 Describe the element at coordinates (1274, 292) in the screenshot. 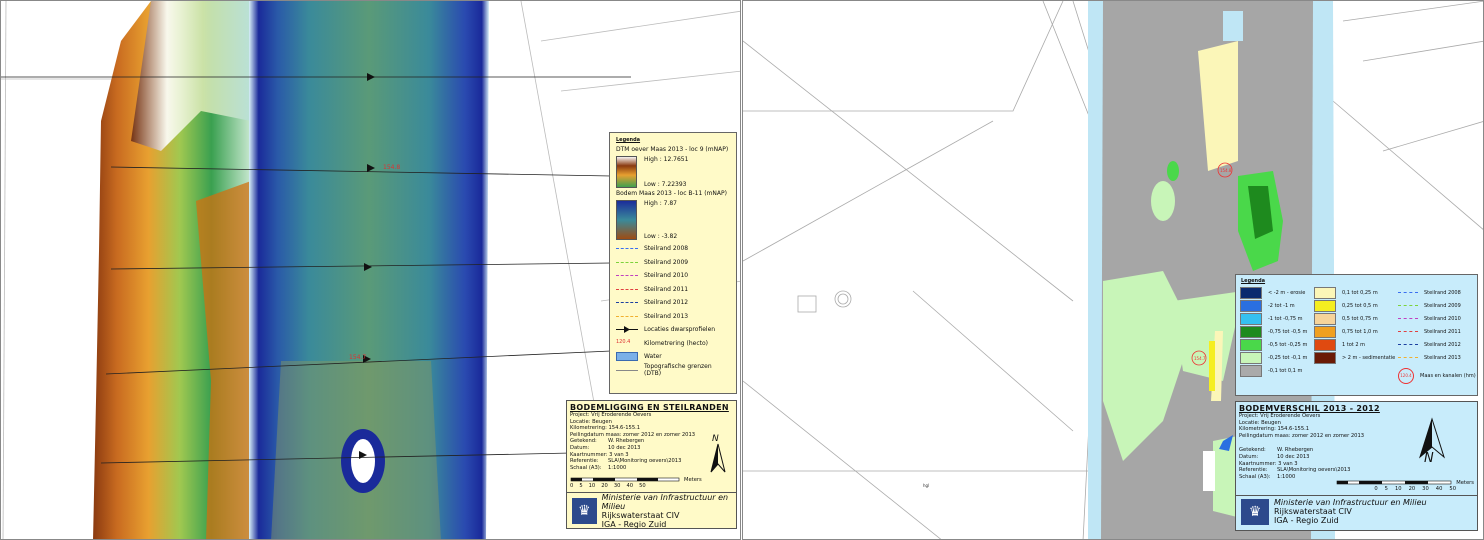

I see `legend-class-row: < -2 m - erosie` at that location.